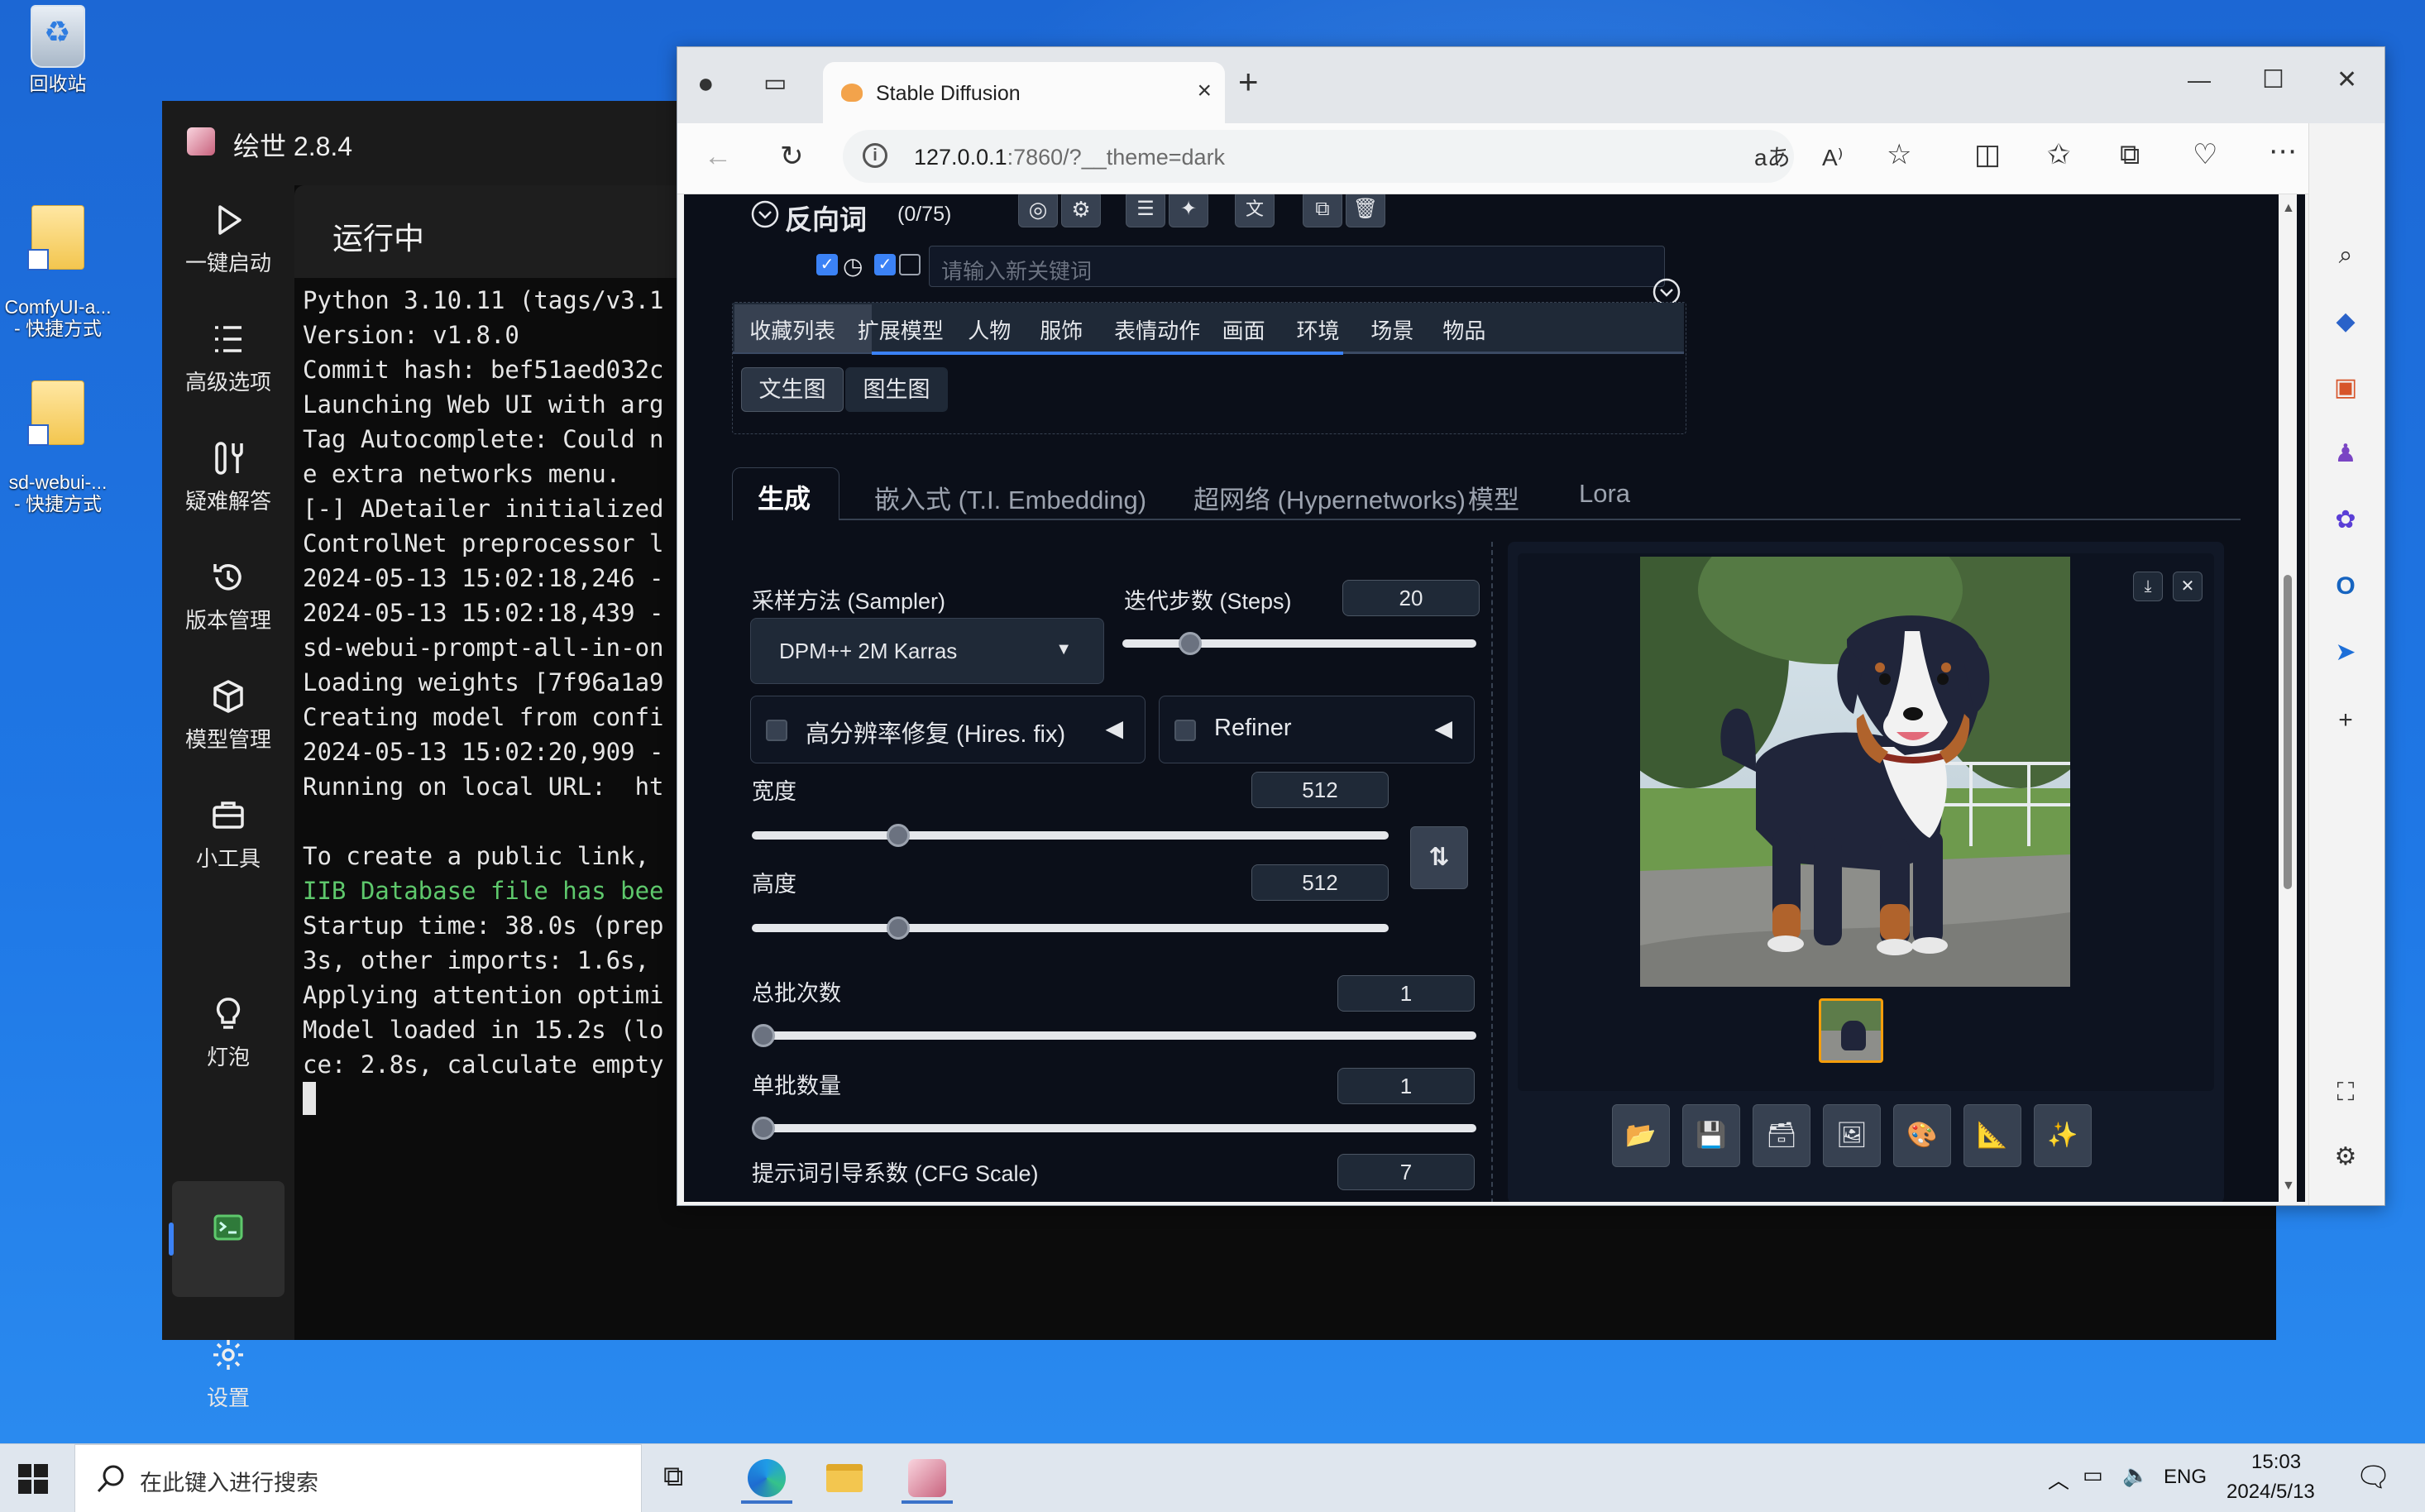 This screenshot has height=1512, width=2425. Describe the element at coordinates (228, 1239) in the screenshot. I see `nav-terminal` at that location.